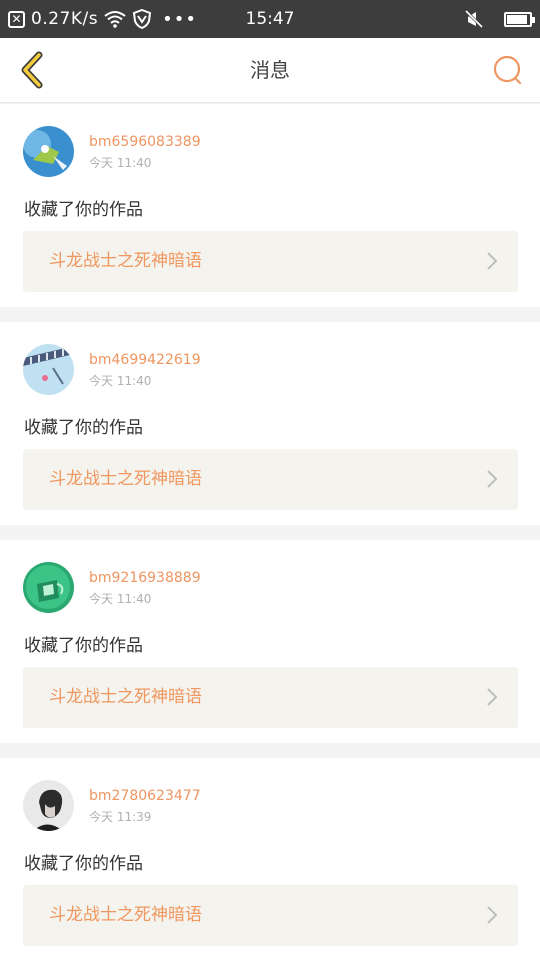 This screenshot has height=960, width=540. Describe the element at coordinates (145, 142) in the screenshot. I see `username: bm6596083389` at that location.